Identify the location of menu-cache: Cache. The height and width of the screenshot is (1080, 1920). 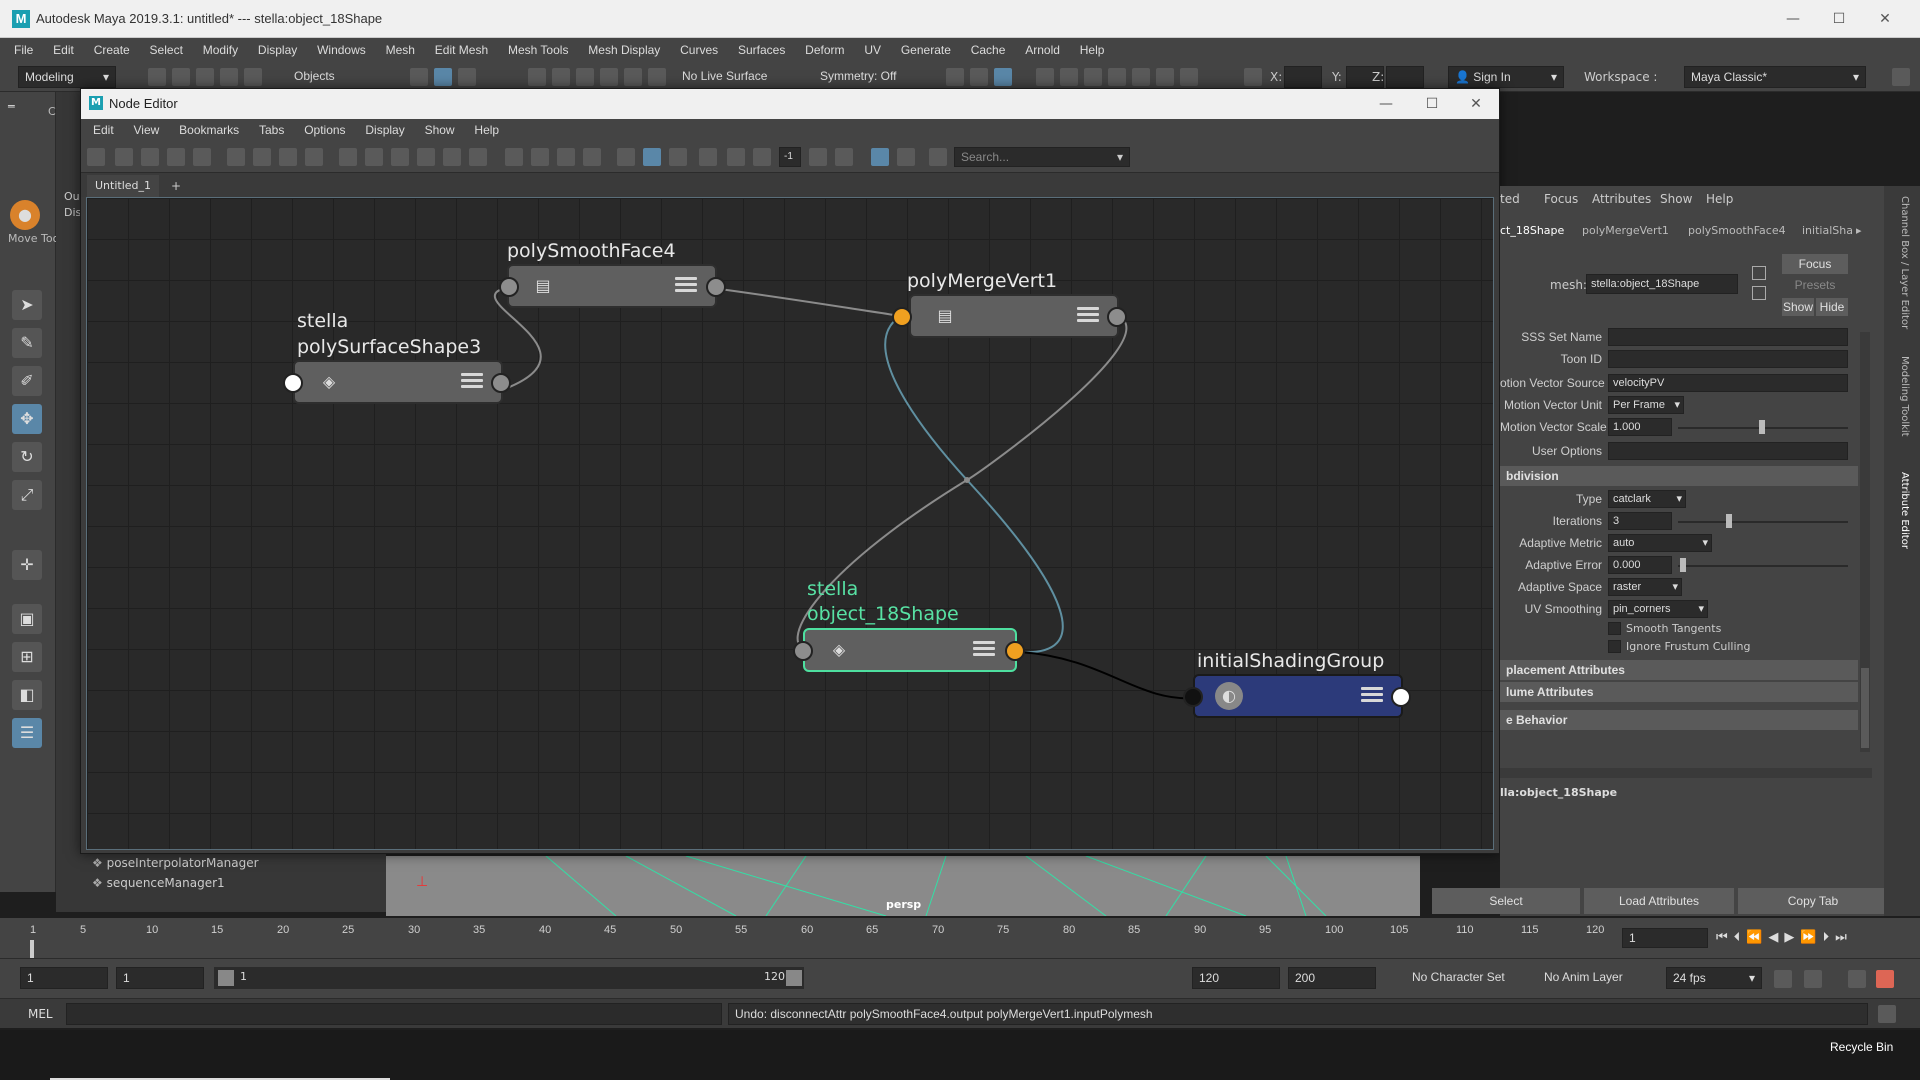
(988, 50).